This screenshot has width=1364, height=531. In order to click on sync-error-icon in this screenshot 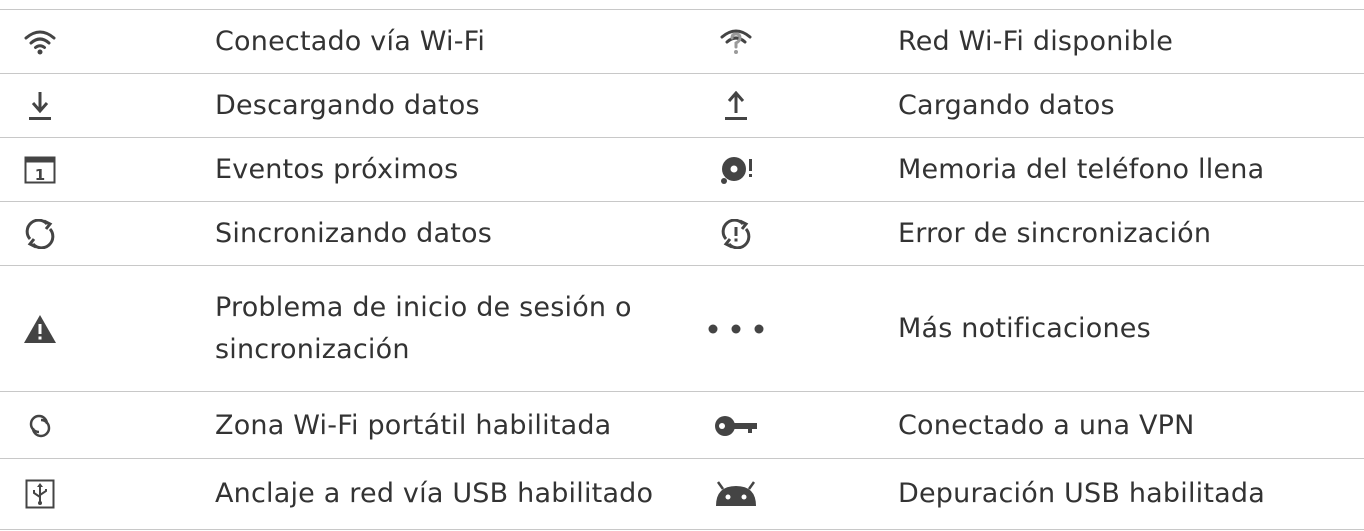, I will do `click(736, 234)`.